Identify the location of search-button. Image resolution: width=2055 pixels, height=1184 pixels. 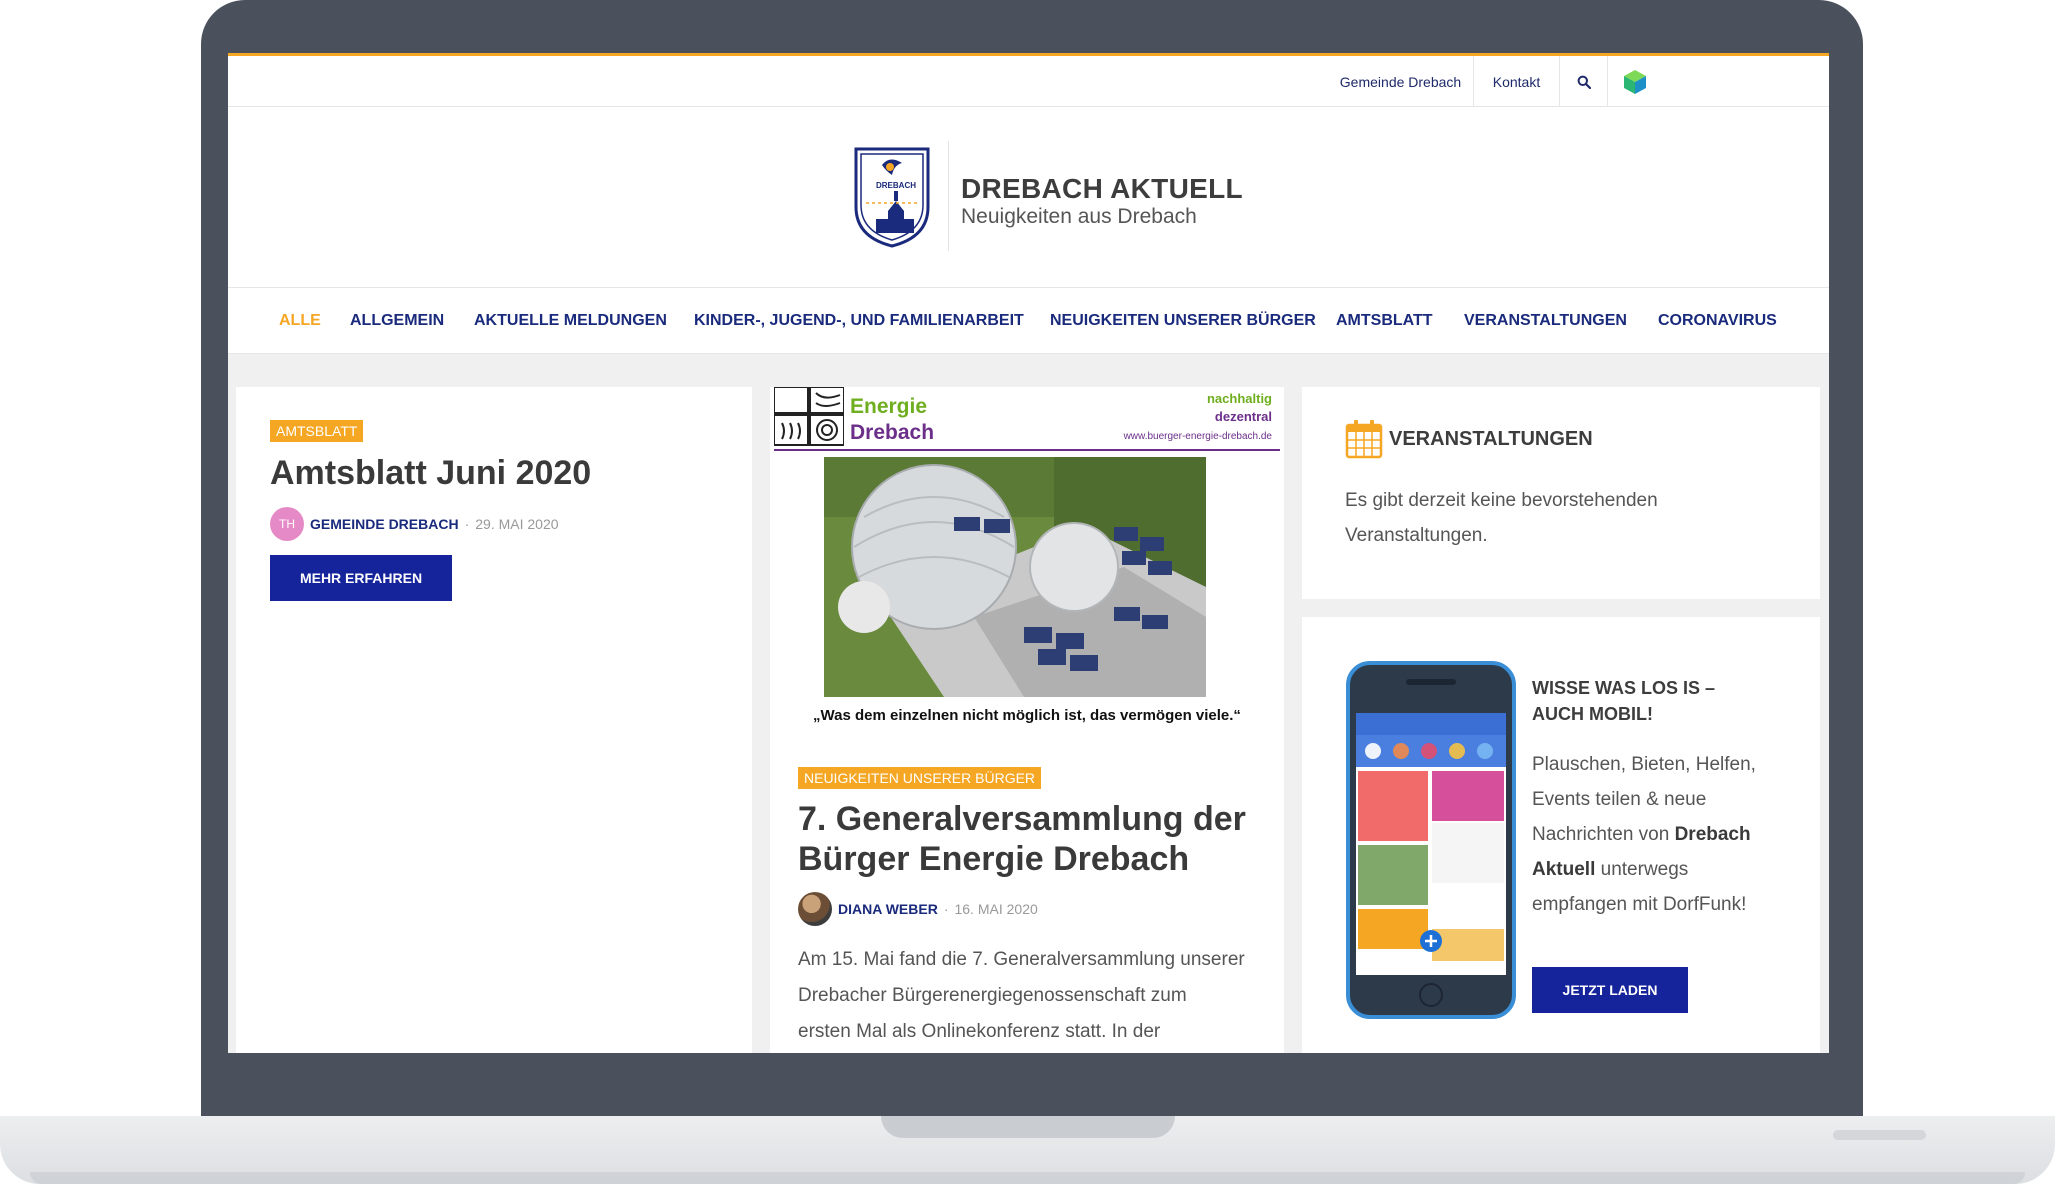
(1583, 81).